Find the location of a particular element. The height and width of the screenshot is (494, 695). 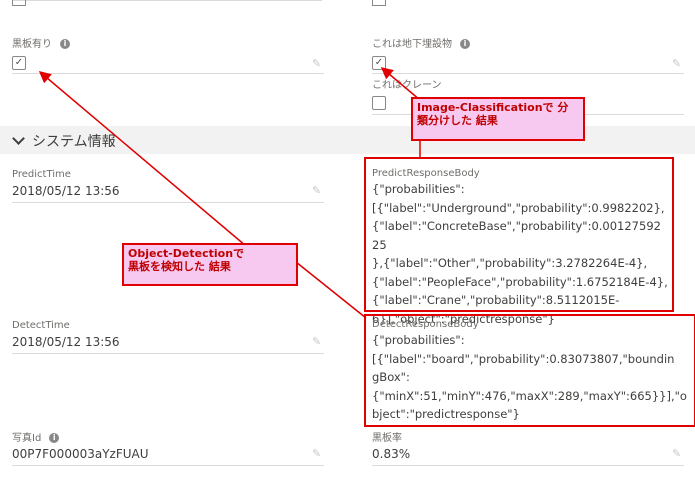

arrow-to-underground is located at coordinates (400, 84).